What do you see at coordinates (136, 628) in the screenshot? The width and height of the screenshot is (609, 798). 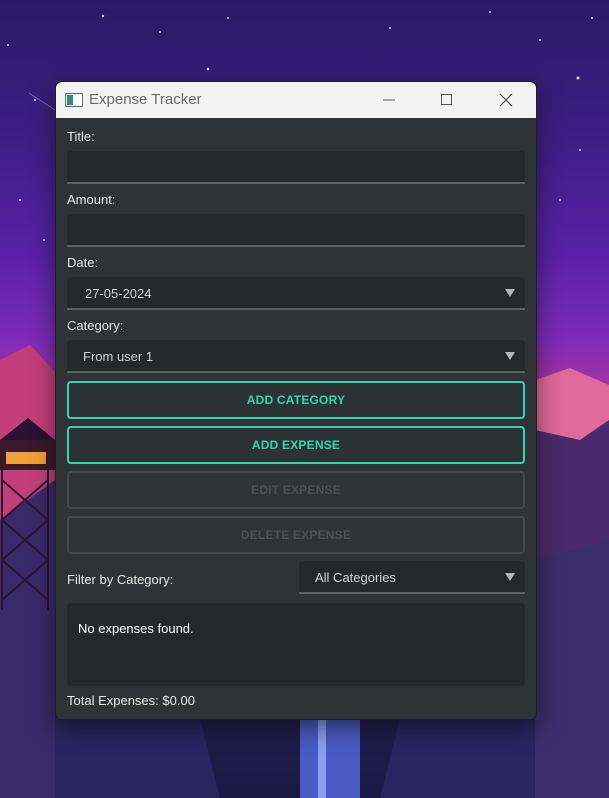 I see `empty-list-message: No expenses found.` at bounding box center [136, 628].